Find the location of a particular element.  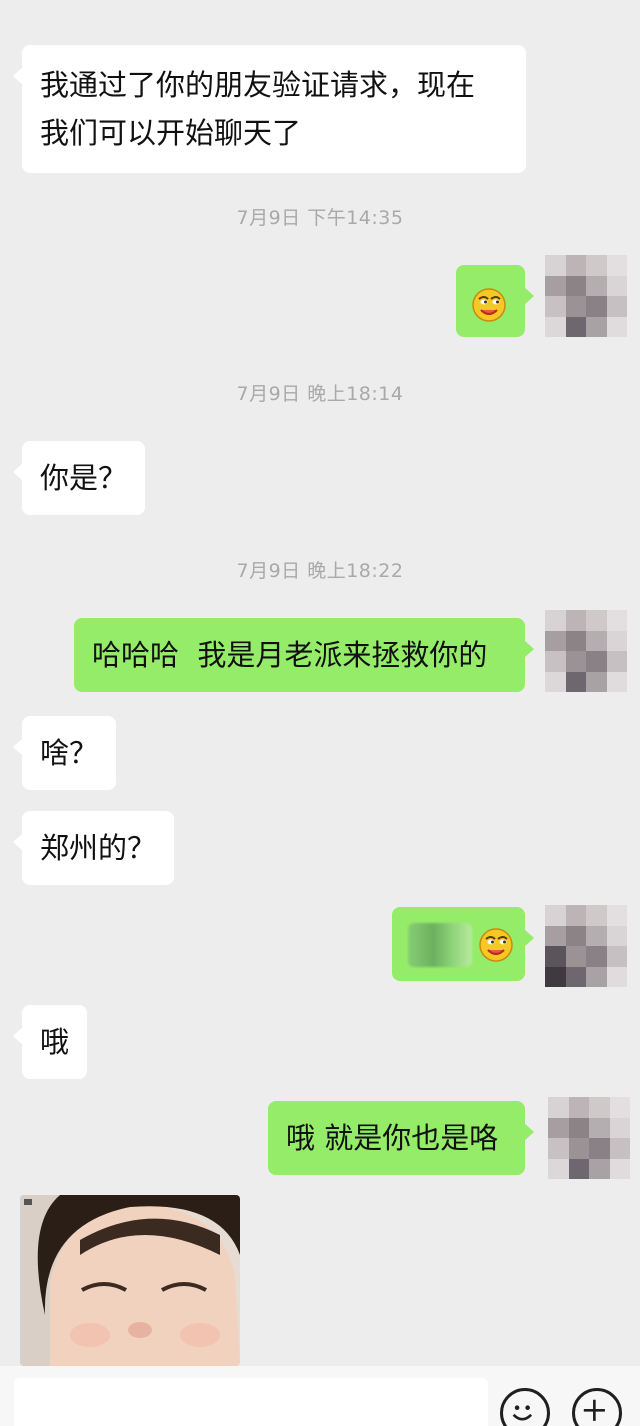

timestamp: 7月9日 晚上18:14 is located at coordinates (320, 394).